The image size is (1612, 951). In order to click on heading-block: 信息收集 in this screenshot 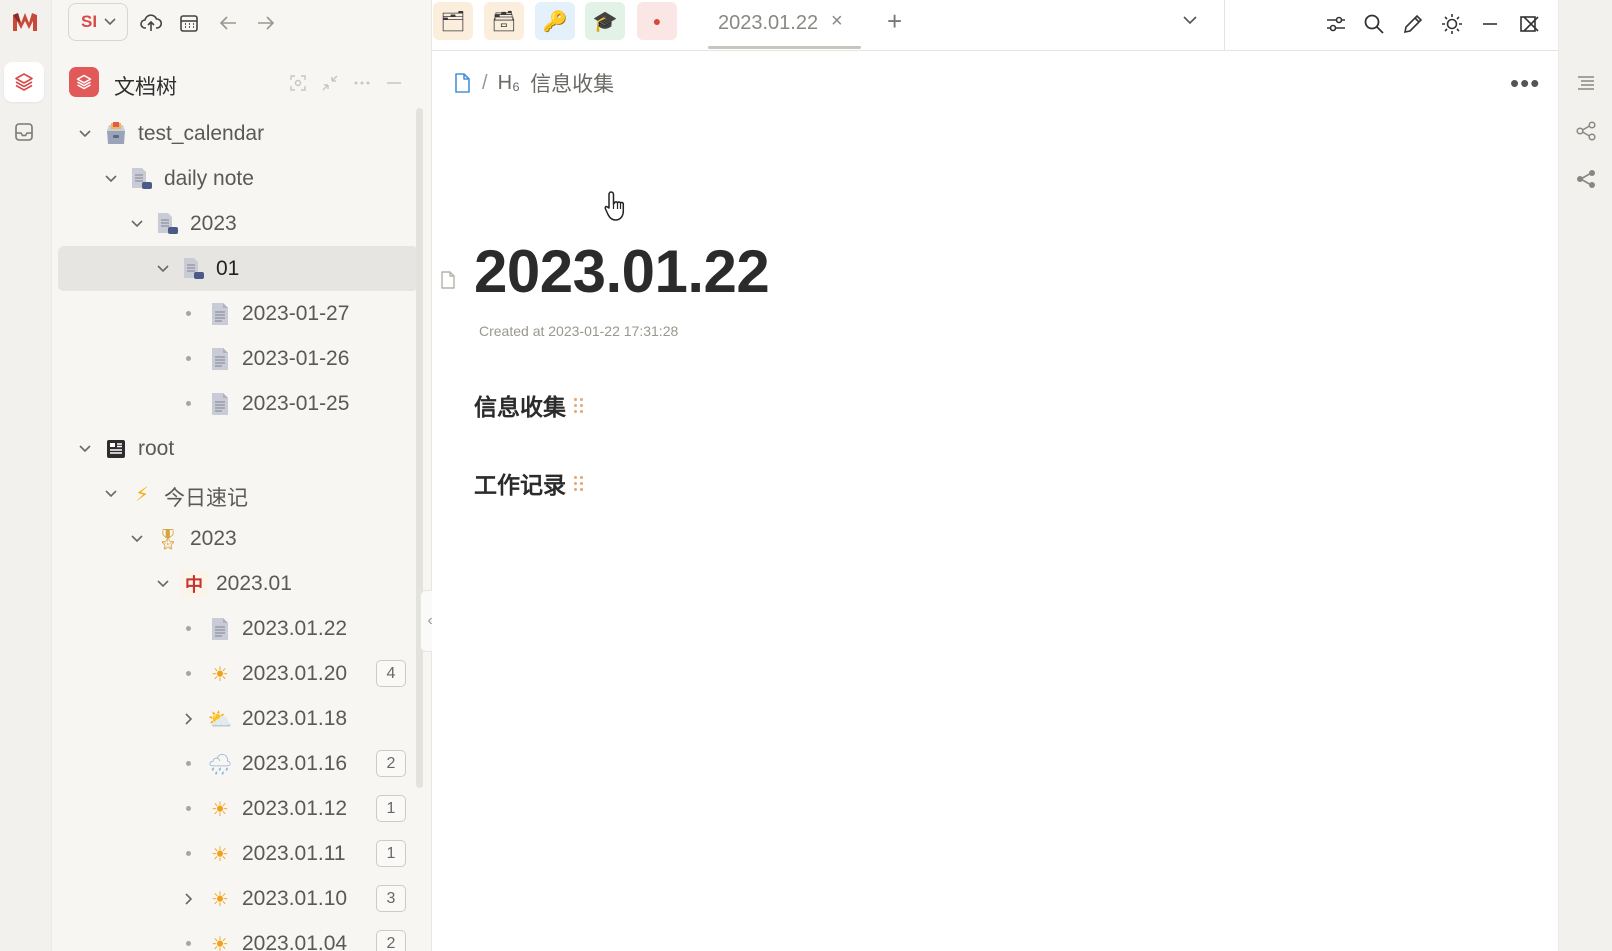, I will do `click(528, 405)`.